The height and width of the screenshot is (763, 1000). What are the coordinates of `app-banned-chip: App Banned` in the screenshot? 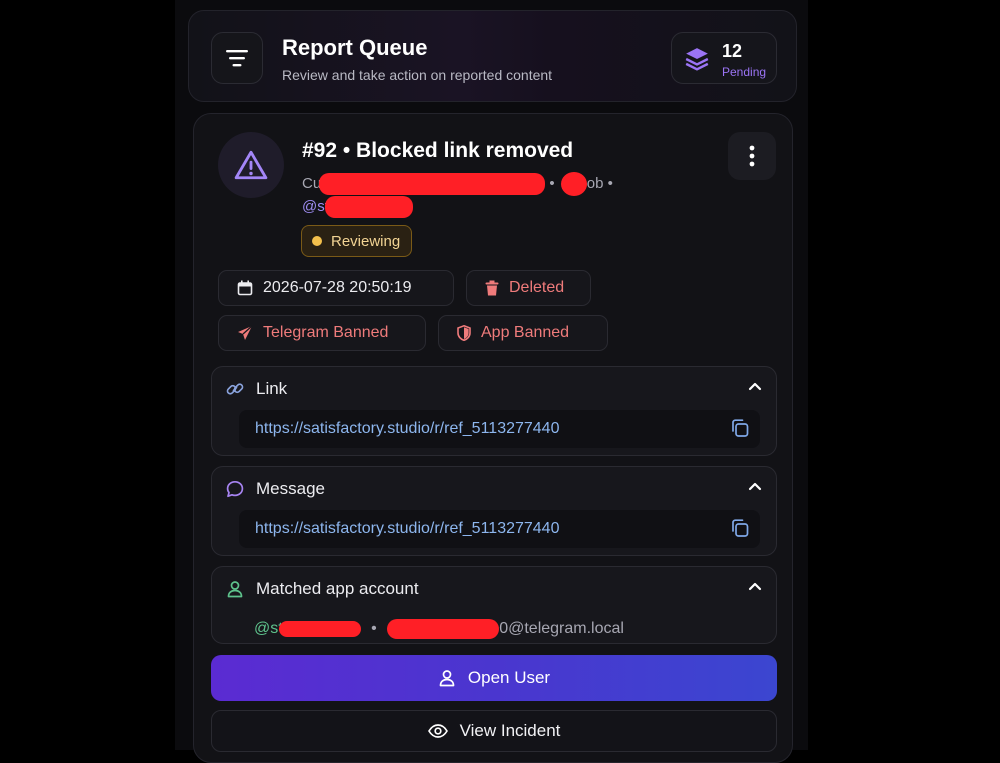 It's located at (523, 333).